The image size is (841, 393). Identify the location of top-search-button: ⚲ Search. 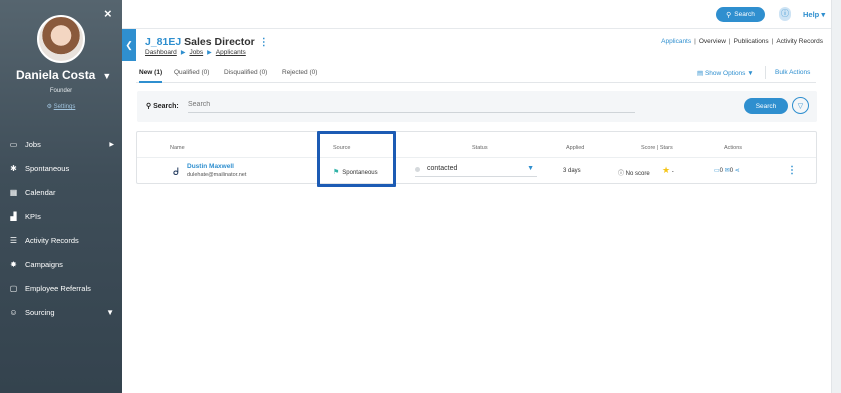
(740, 14).